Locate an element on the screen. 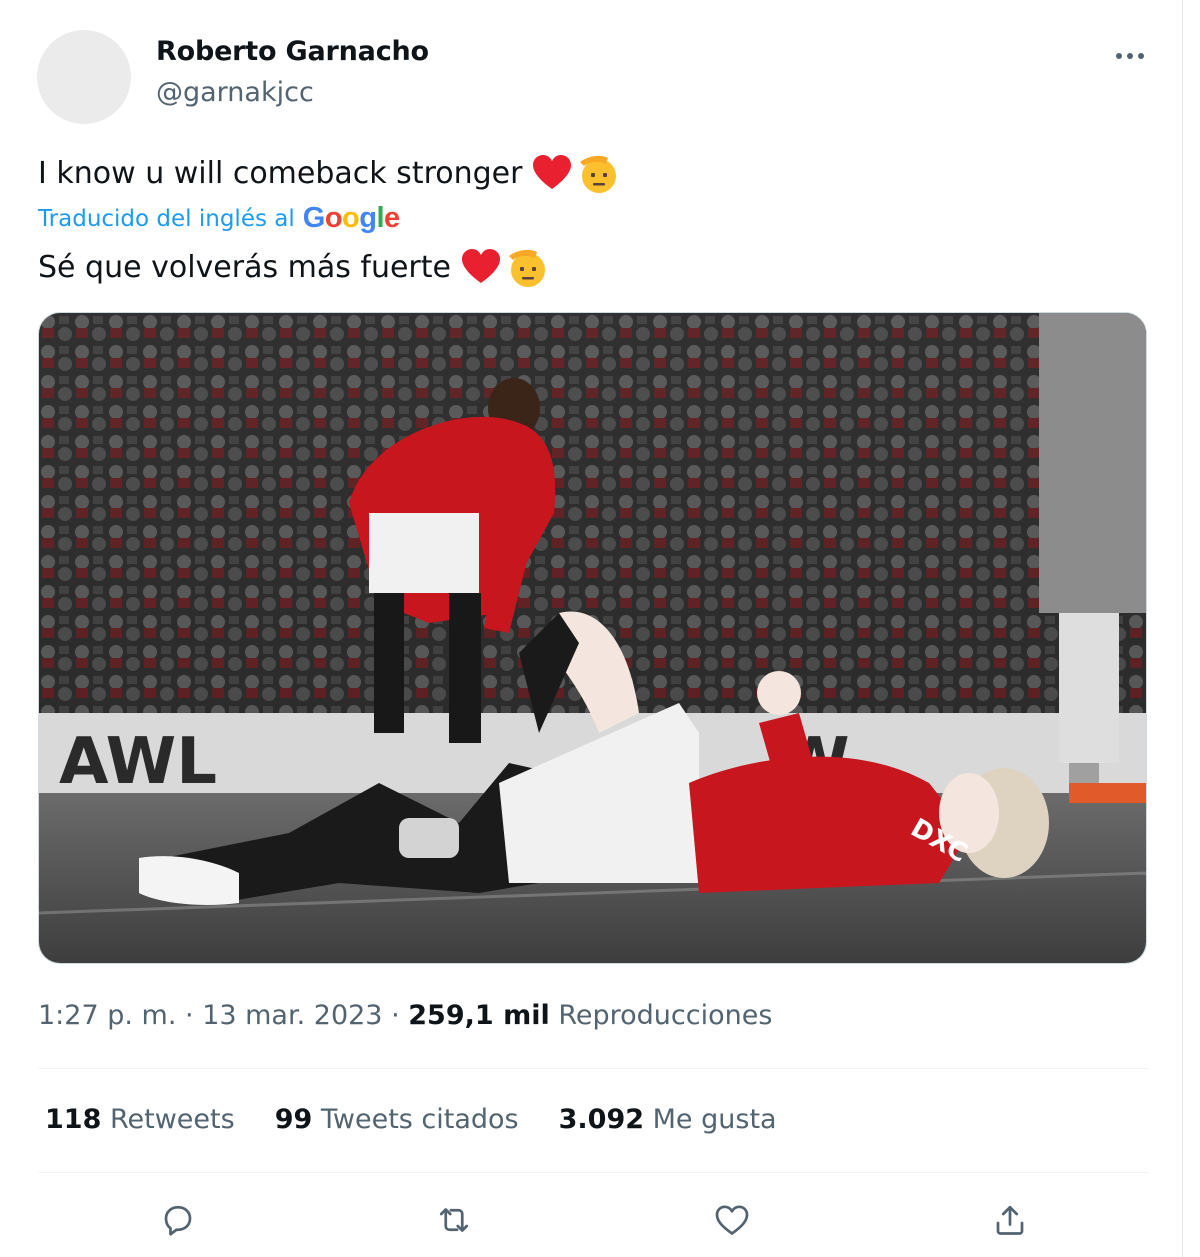  quotes-stat: 99 Tweets citados is located at coordinates (397, 1119).